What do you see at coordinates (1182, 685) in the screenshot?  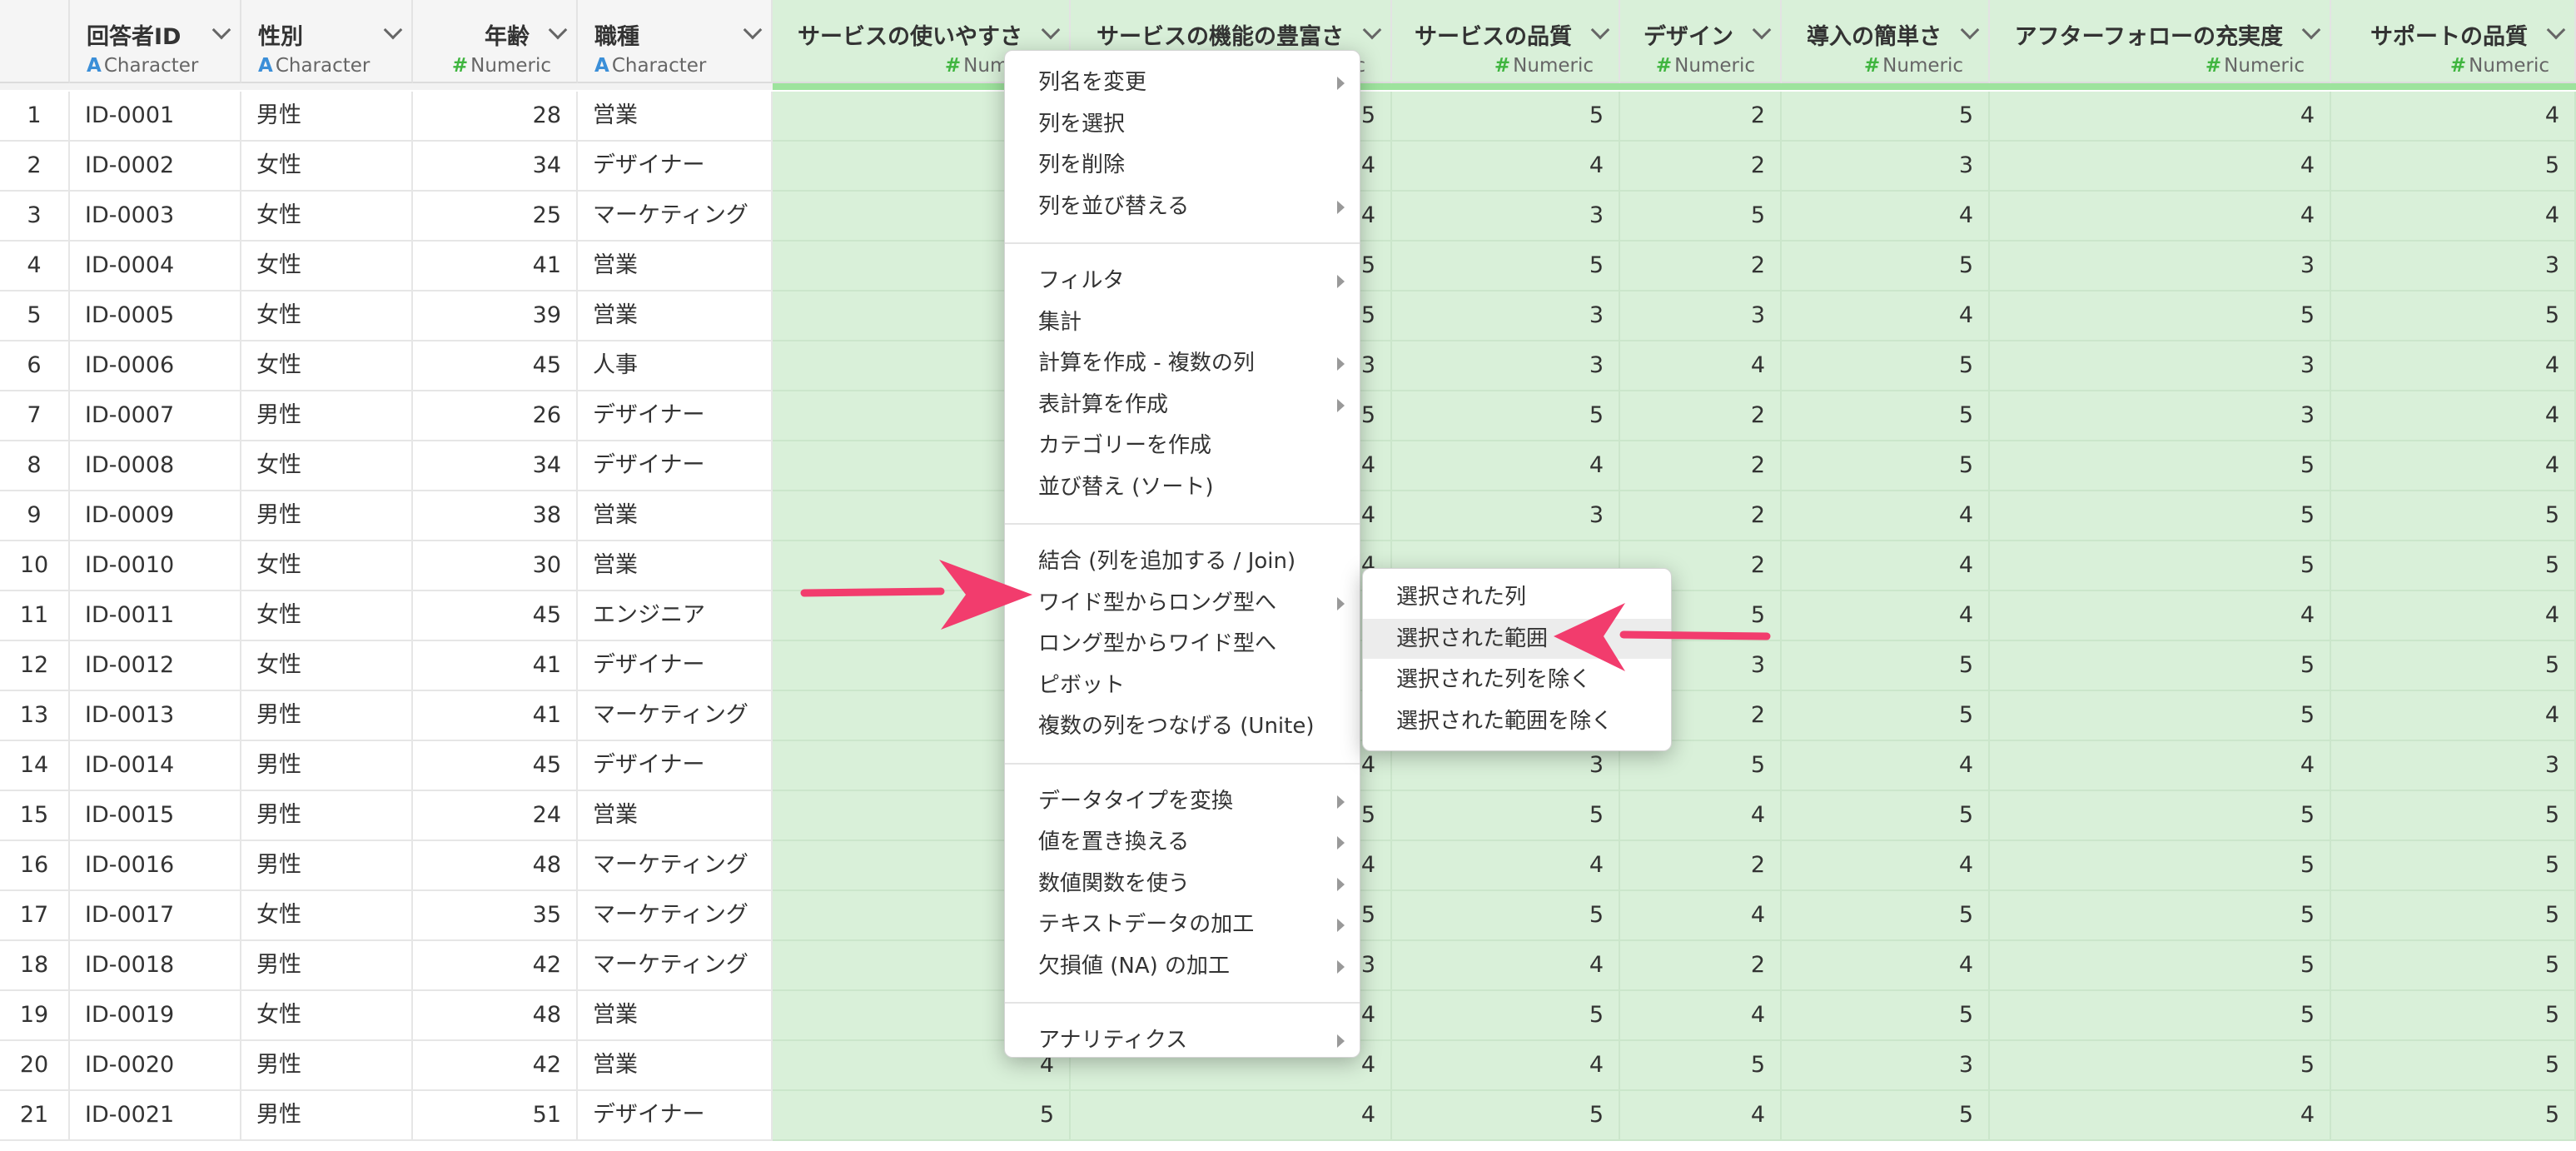 I see `menu-item: ピボット` at bounding box center [1182, 685].